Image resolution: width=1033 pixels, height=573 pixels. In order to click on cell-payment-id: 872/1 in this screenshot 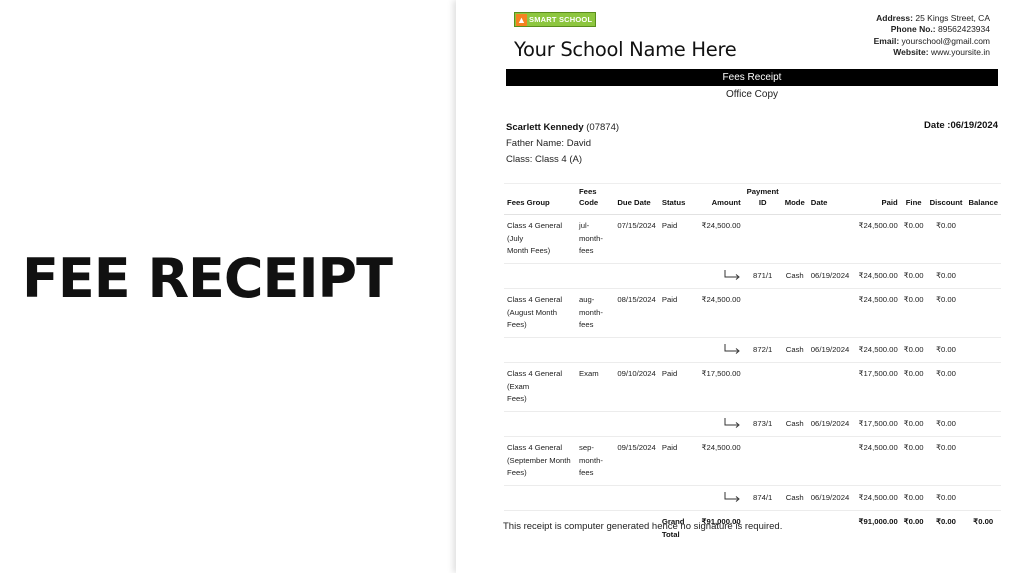, I will do `click(762, 350)`.